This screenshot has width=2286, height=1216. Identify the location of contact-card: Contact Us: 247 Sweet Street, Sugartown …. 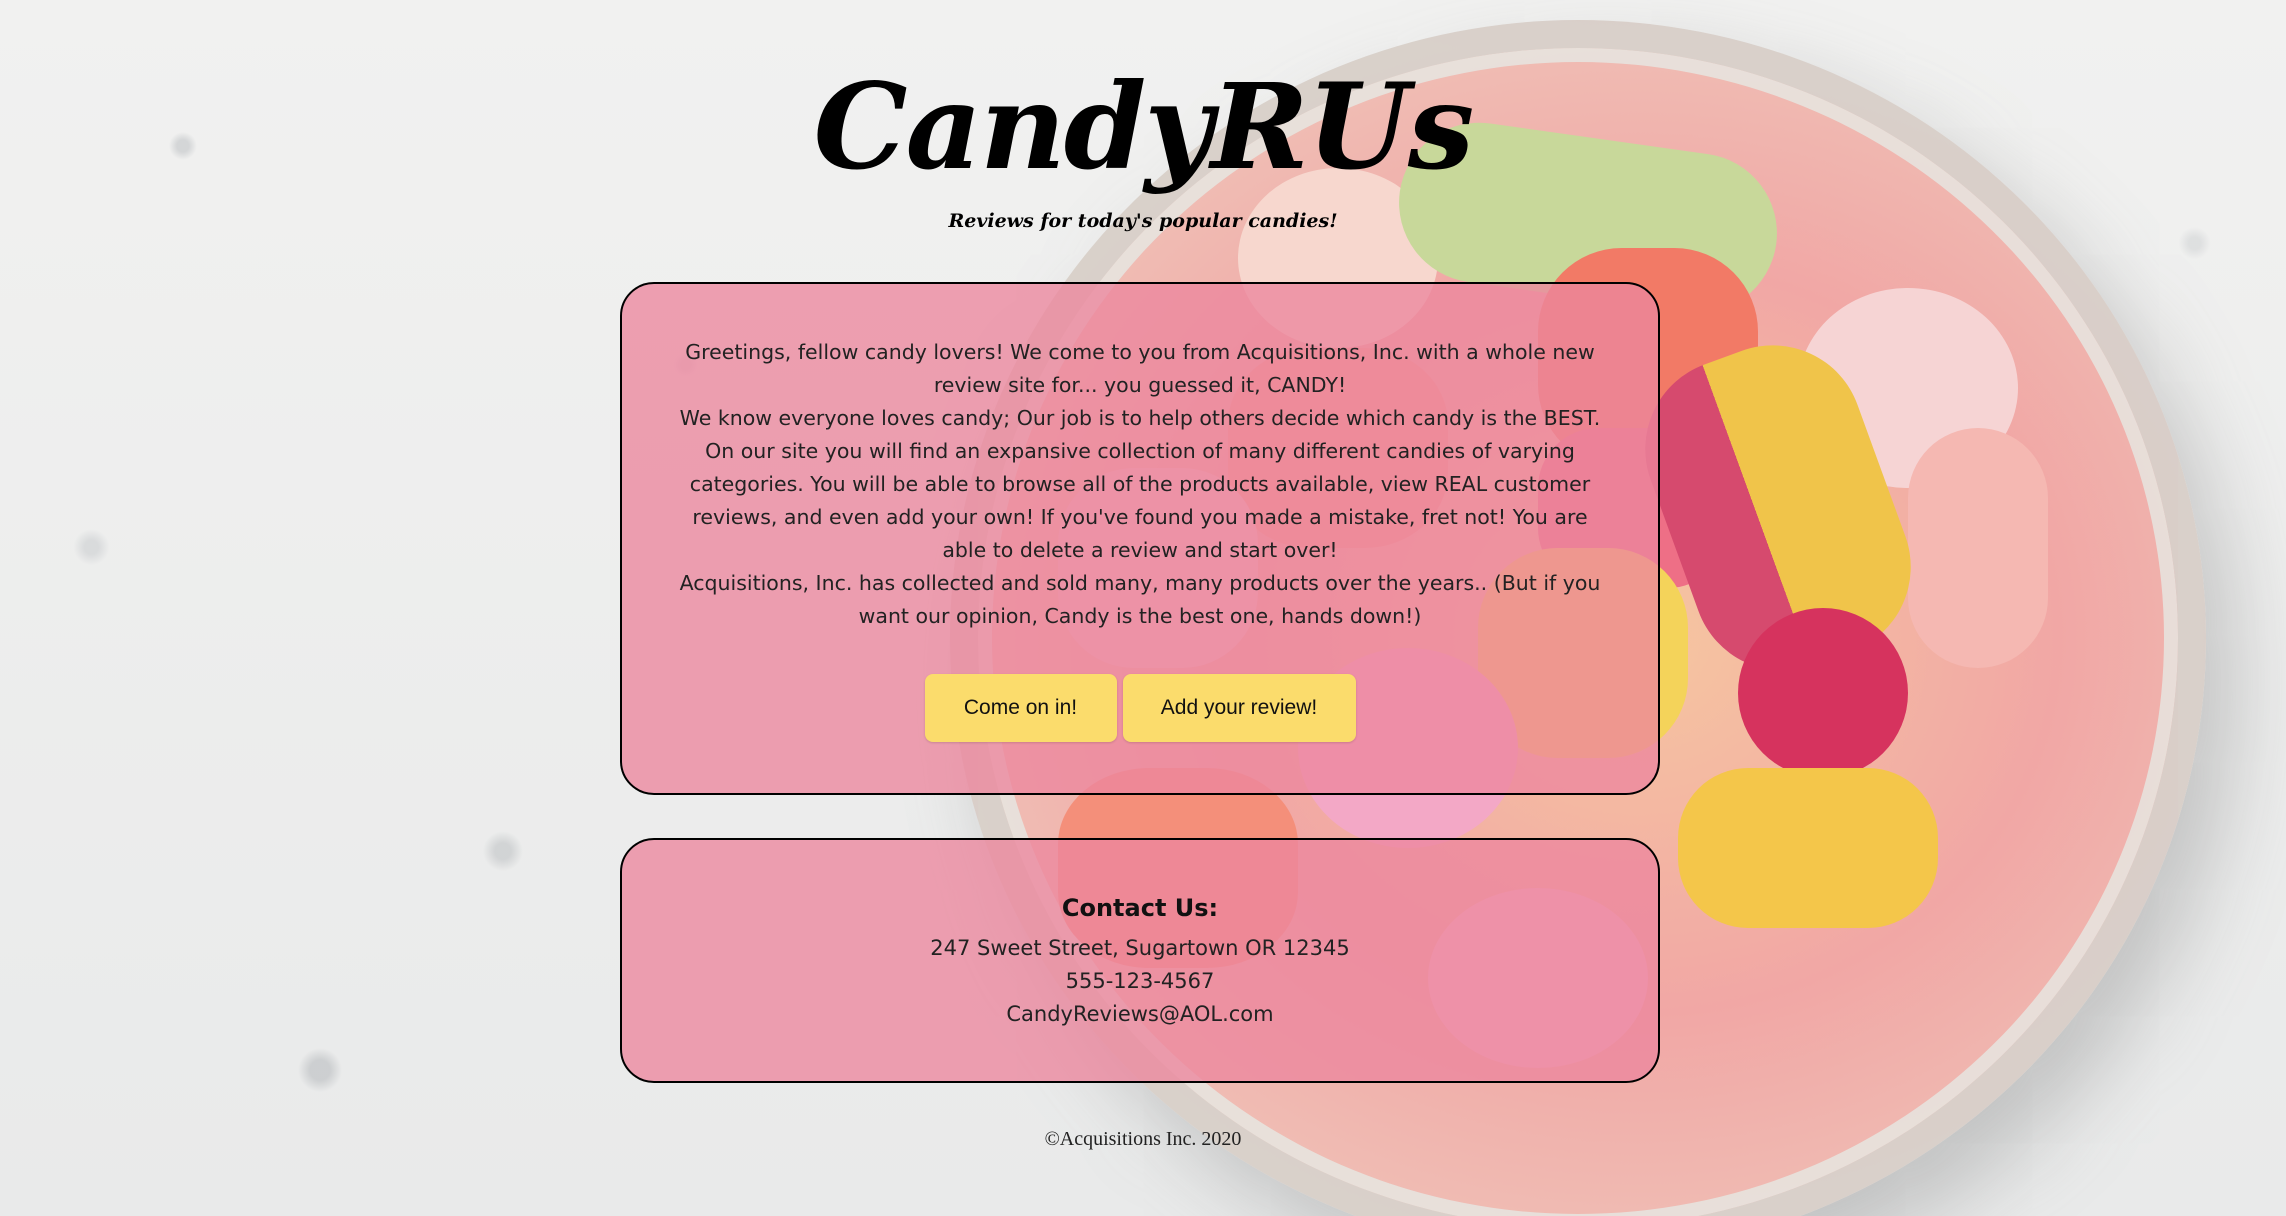
(1140, 960).